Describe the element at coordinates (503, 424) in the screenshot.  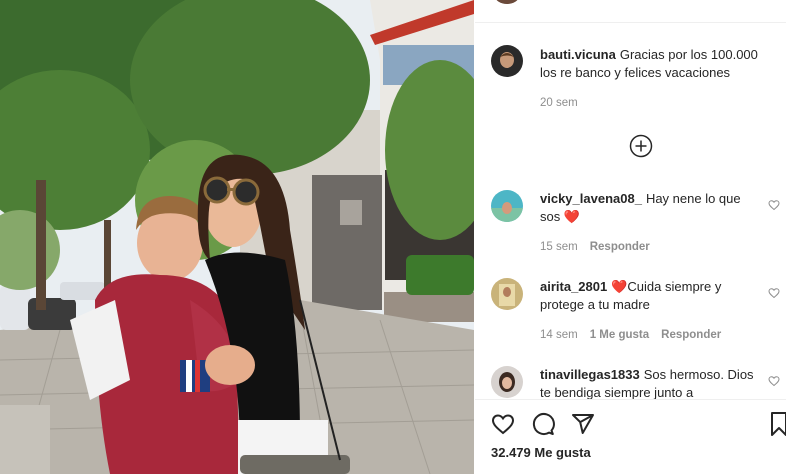
I see `heart-icon` at that location.